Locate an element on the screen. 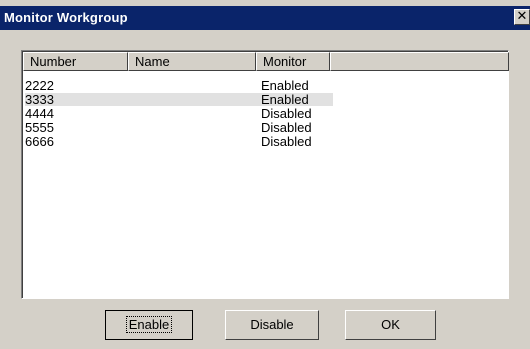 The width and height of the screenshot is (530, 349). table-row: 6666 Disabled is located at coordinates (179, 141).